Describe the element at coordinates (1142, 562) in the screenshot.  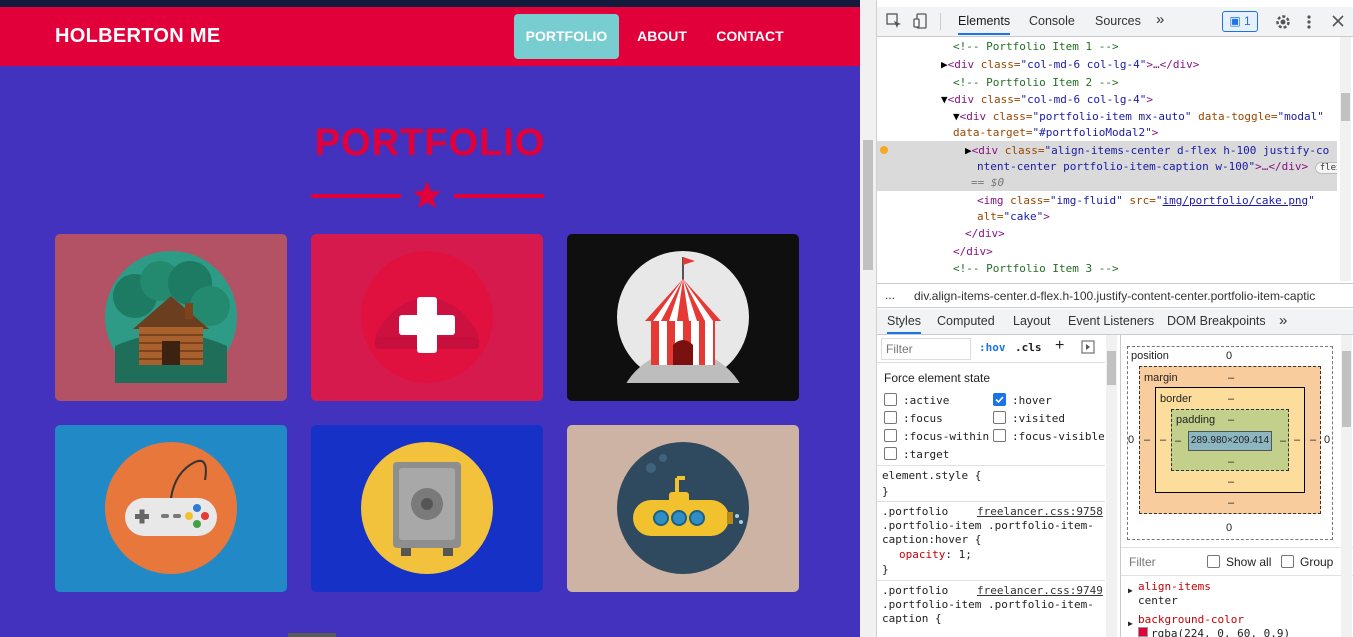
I see `computed-filter-input: Filter` at that location.